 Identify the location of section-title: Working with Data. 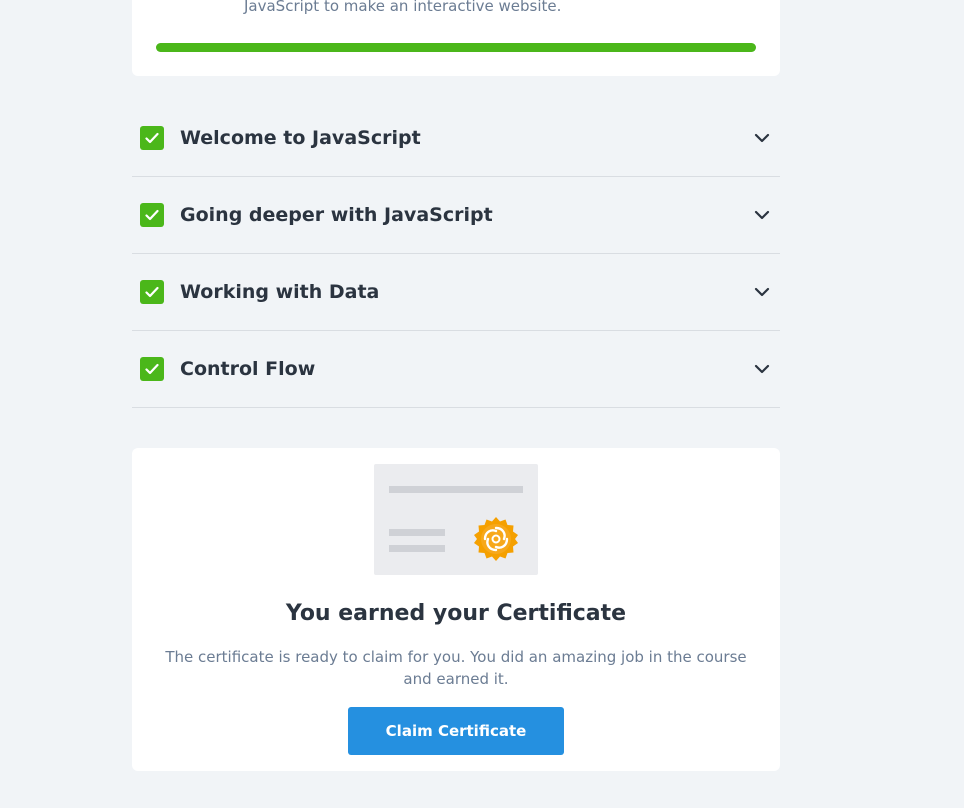
(280, 292).